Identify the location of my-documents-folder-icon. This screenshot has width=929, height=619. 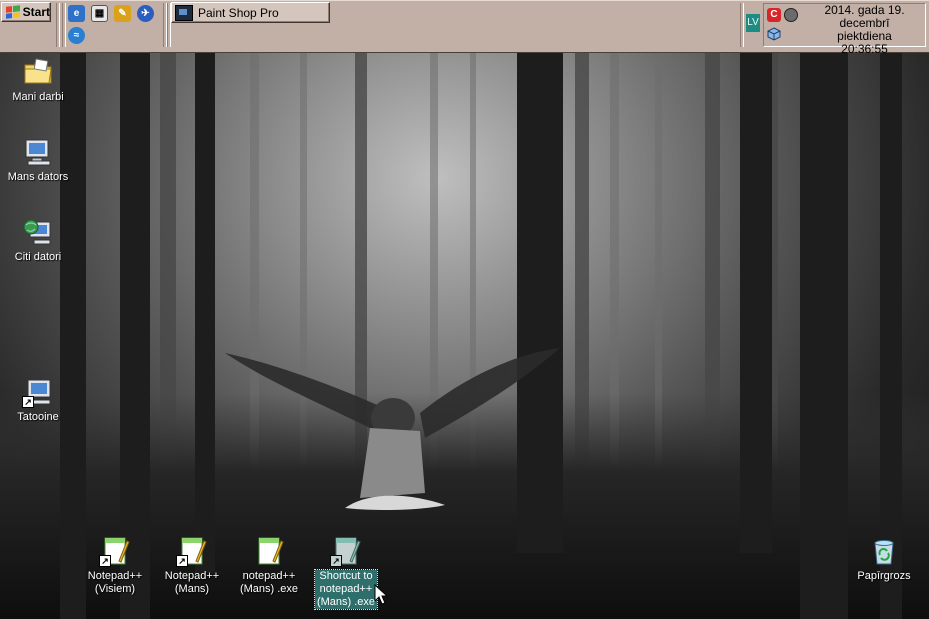
(38, 72).